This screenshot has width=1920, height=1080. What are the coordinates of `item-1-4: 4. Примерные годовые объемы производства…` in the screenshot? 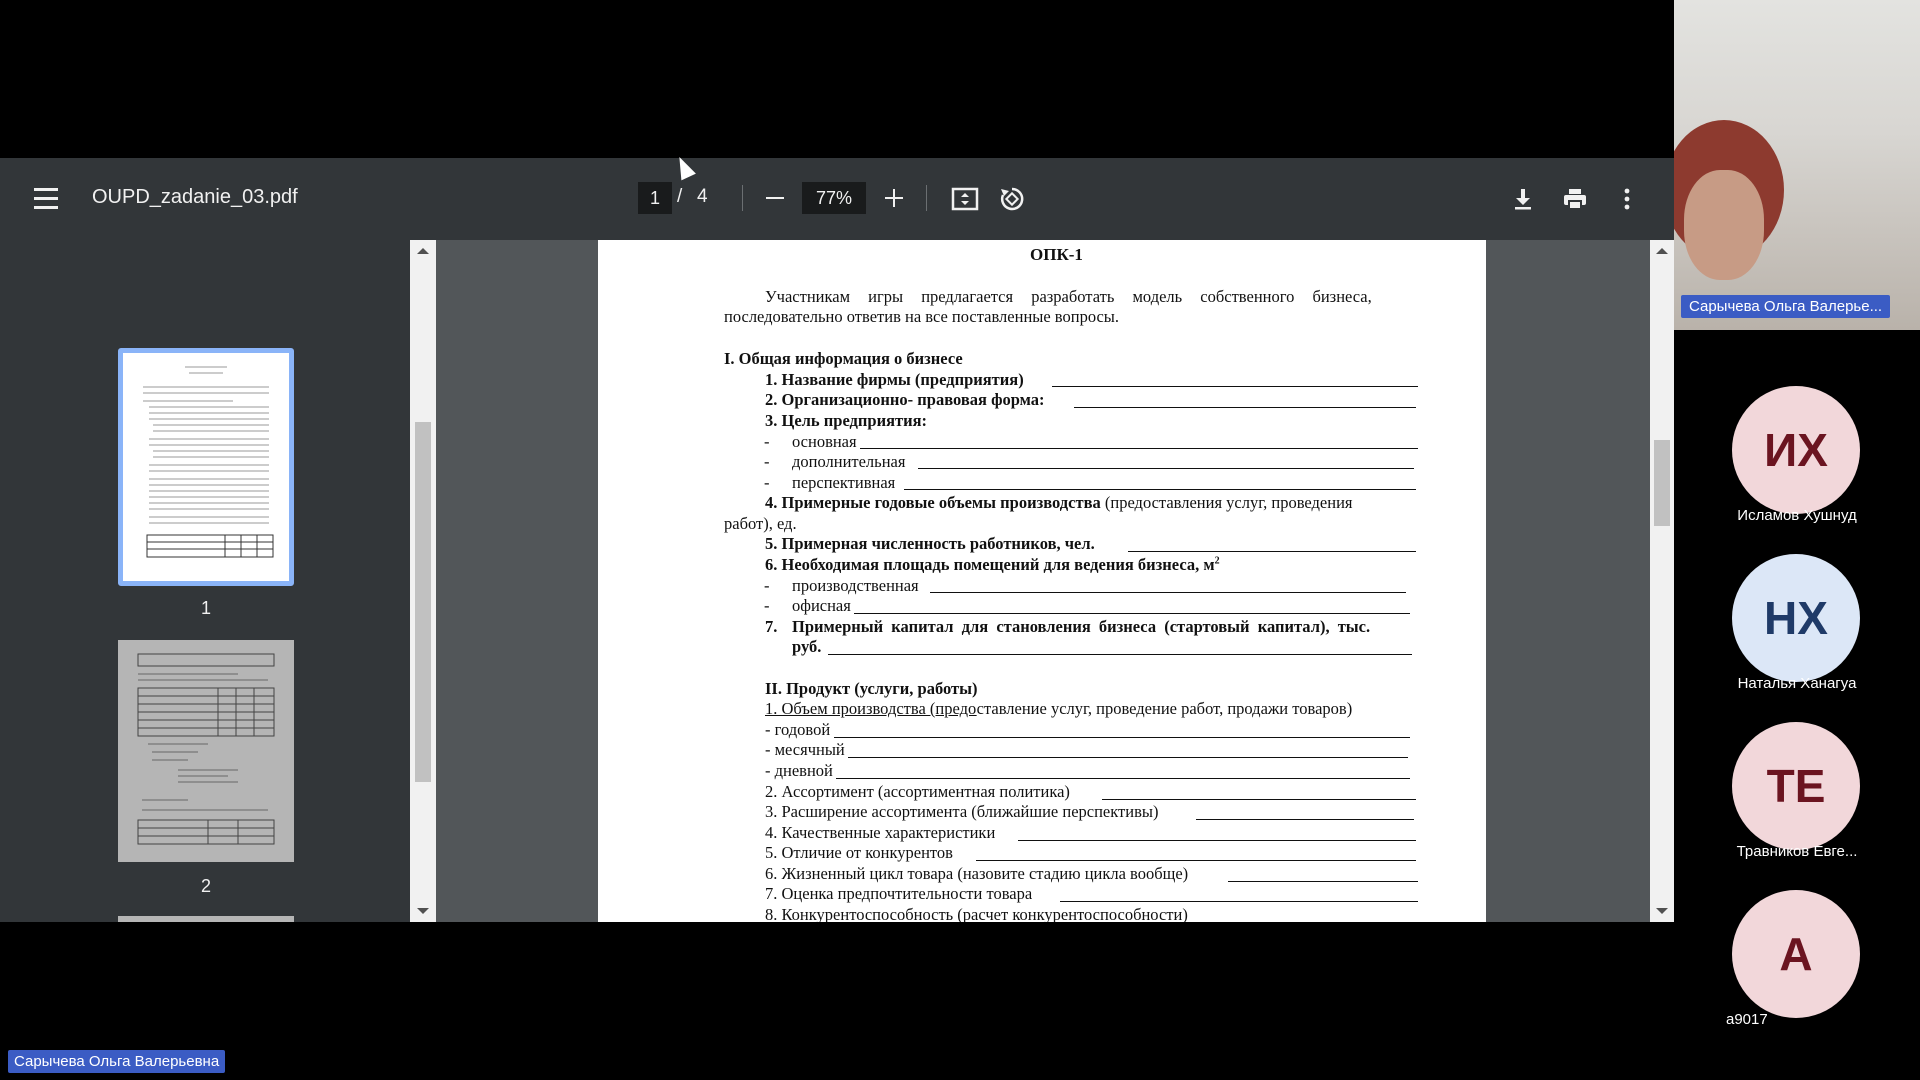 It's located at (1059, 503).